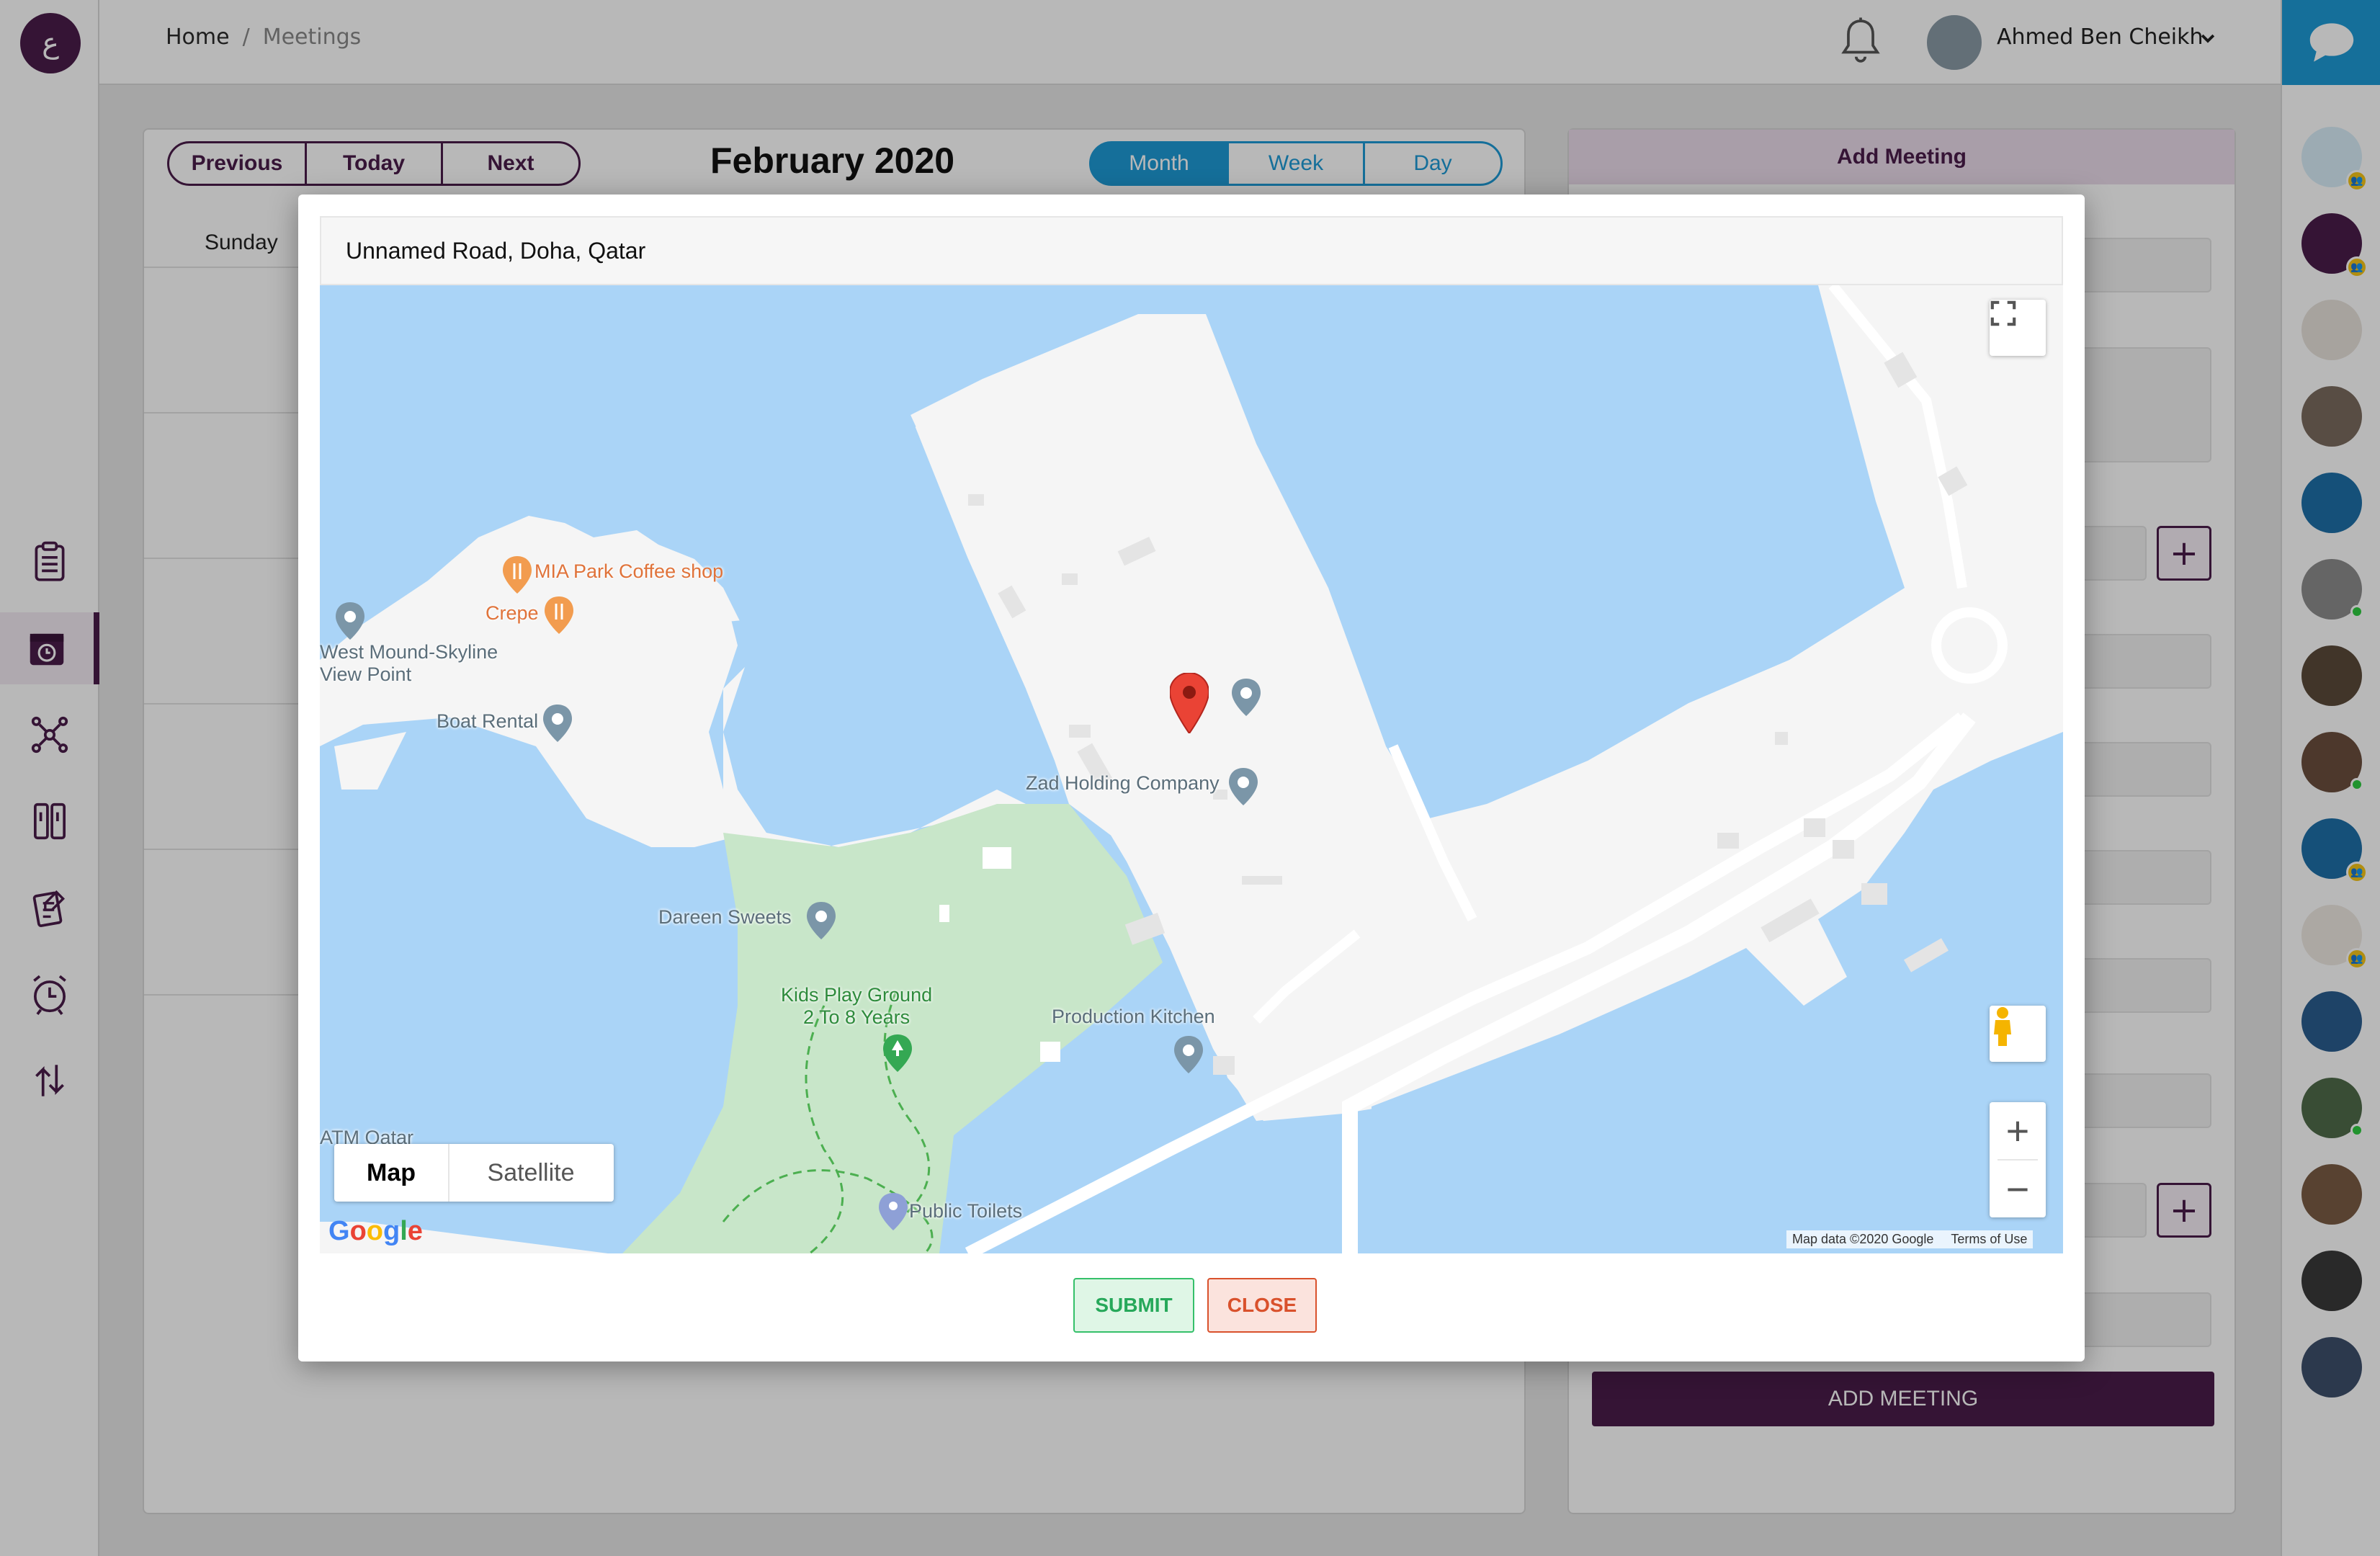  I want to click on submit-button: SUBMIT, so click(1133, 1305).